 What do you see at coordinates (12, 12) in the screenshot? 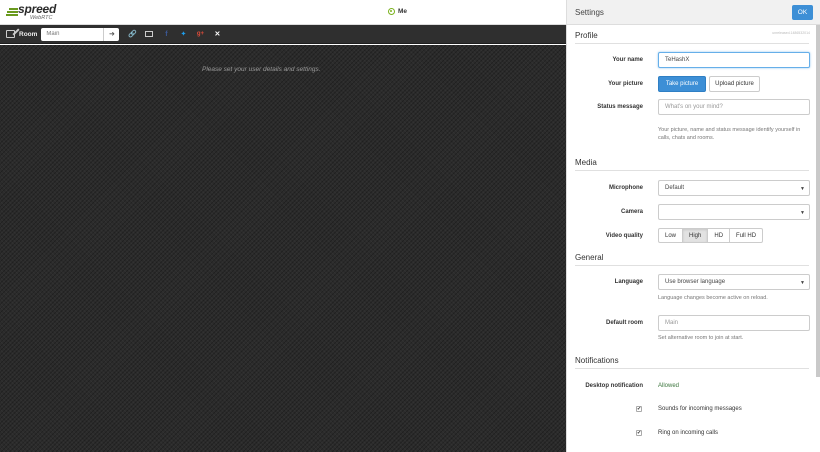
I see `logo-mark-icon` at bounding box center [12, 12].